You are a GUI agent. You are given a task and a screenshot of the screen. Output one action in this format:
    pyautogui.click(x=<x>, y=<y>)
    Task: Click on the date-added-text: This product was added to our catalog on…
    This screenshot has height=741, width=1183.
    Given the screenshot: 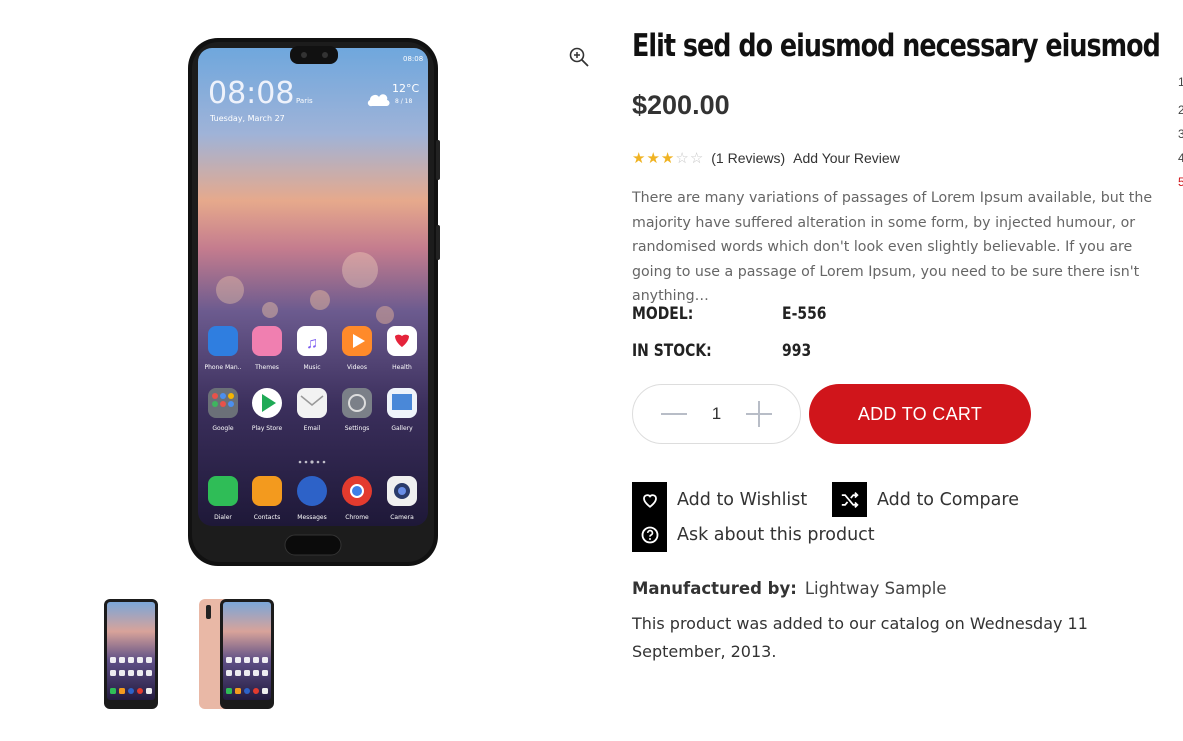 What is the action you would take?
    pyautogui.click(x=860, y=637)
    